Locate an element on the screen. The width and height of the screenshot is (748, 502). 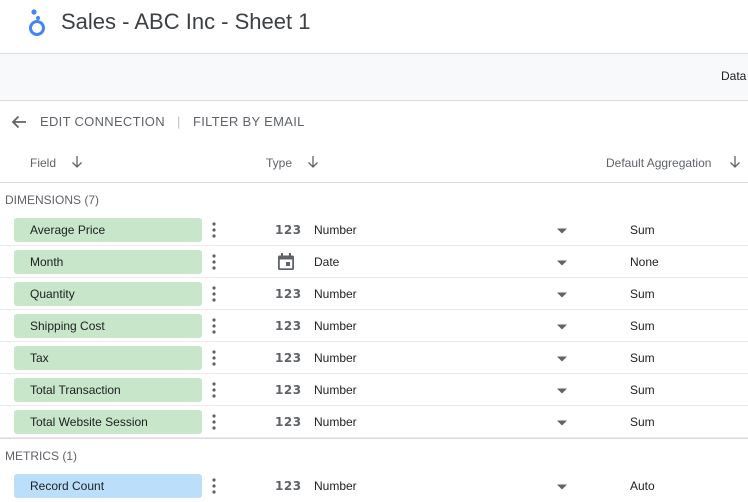
calendar-icon is located at coordinates (286, 261).